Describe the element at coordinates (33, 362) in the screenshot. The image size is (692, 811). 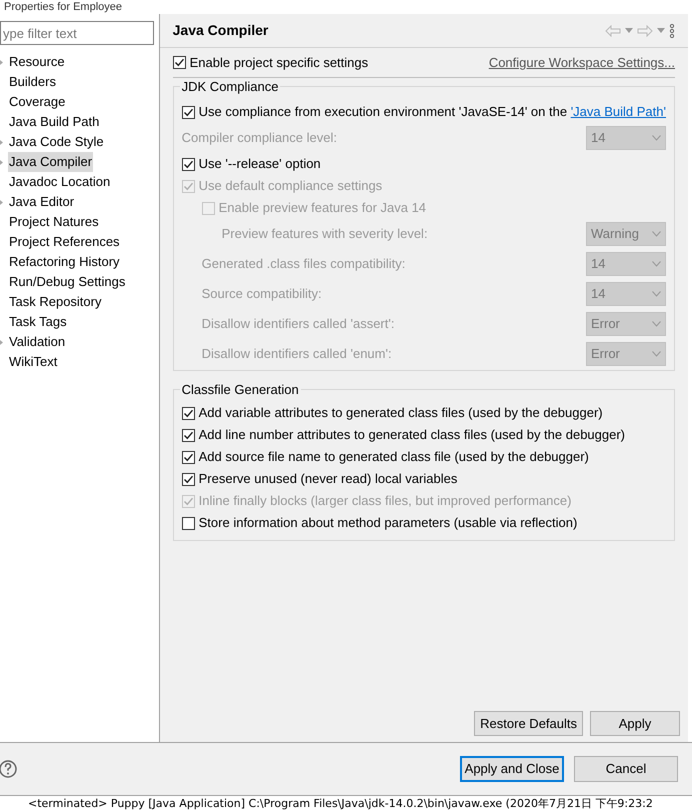
I see `tree-item: WikiText` at that location.